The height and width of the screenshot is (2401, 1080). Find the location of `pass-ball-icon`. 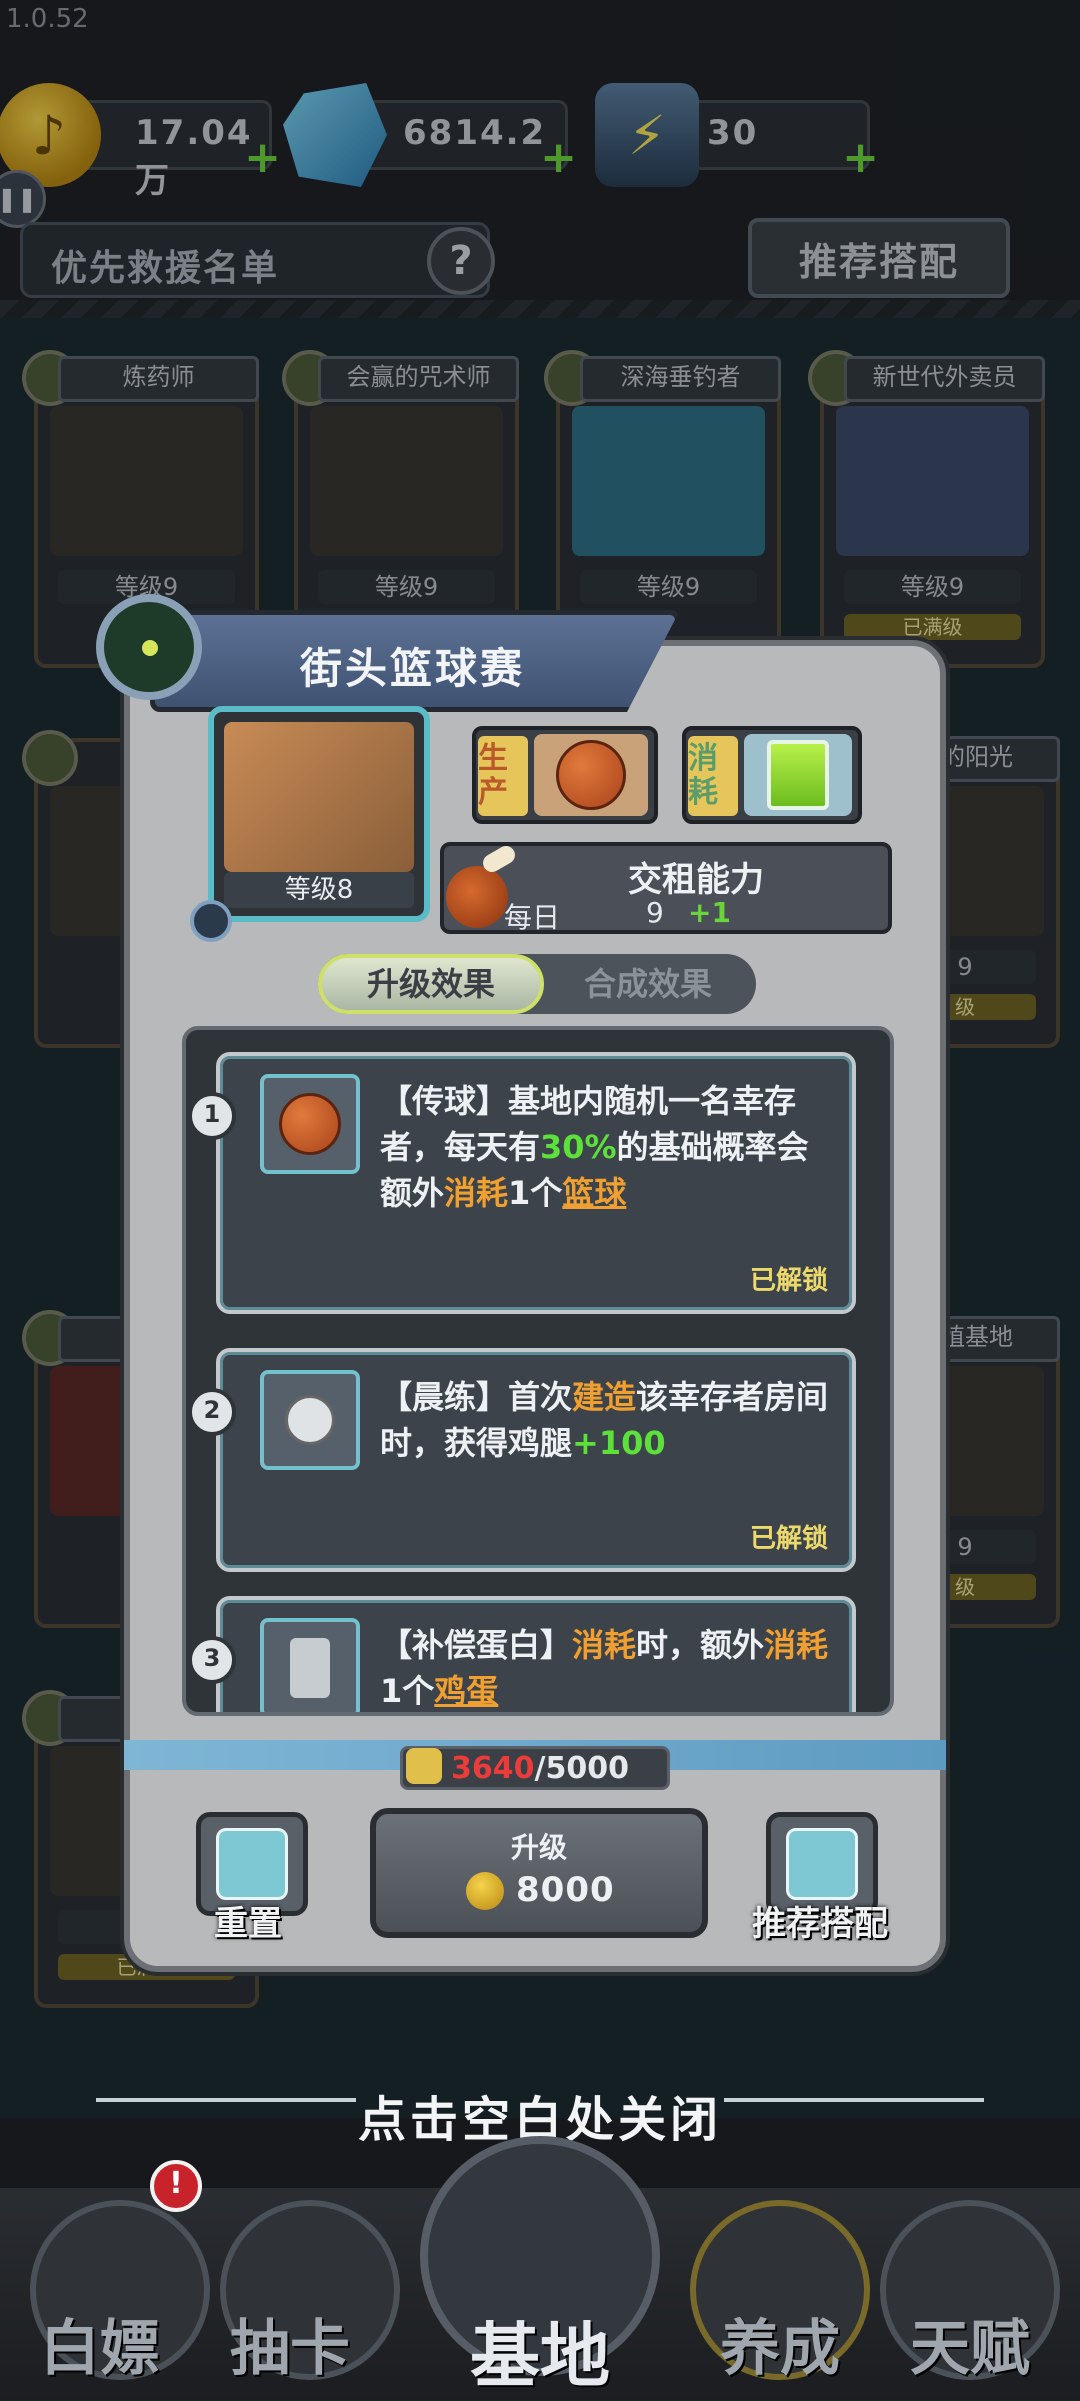

pass-ball-icon is located at coordinates (310, 1124).